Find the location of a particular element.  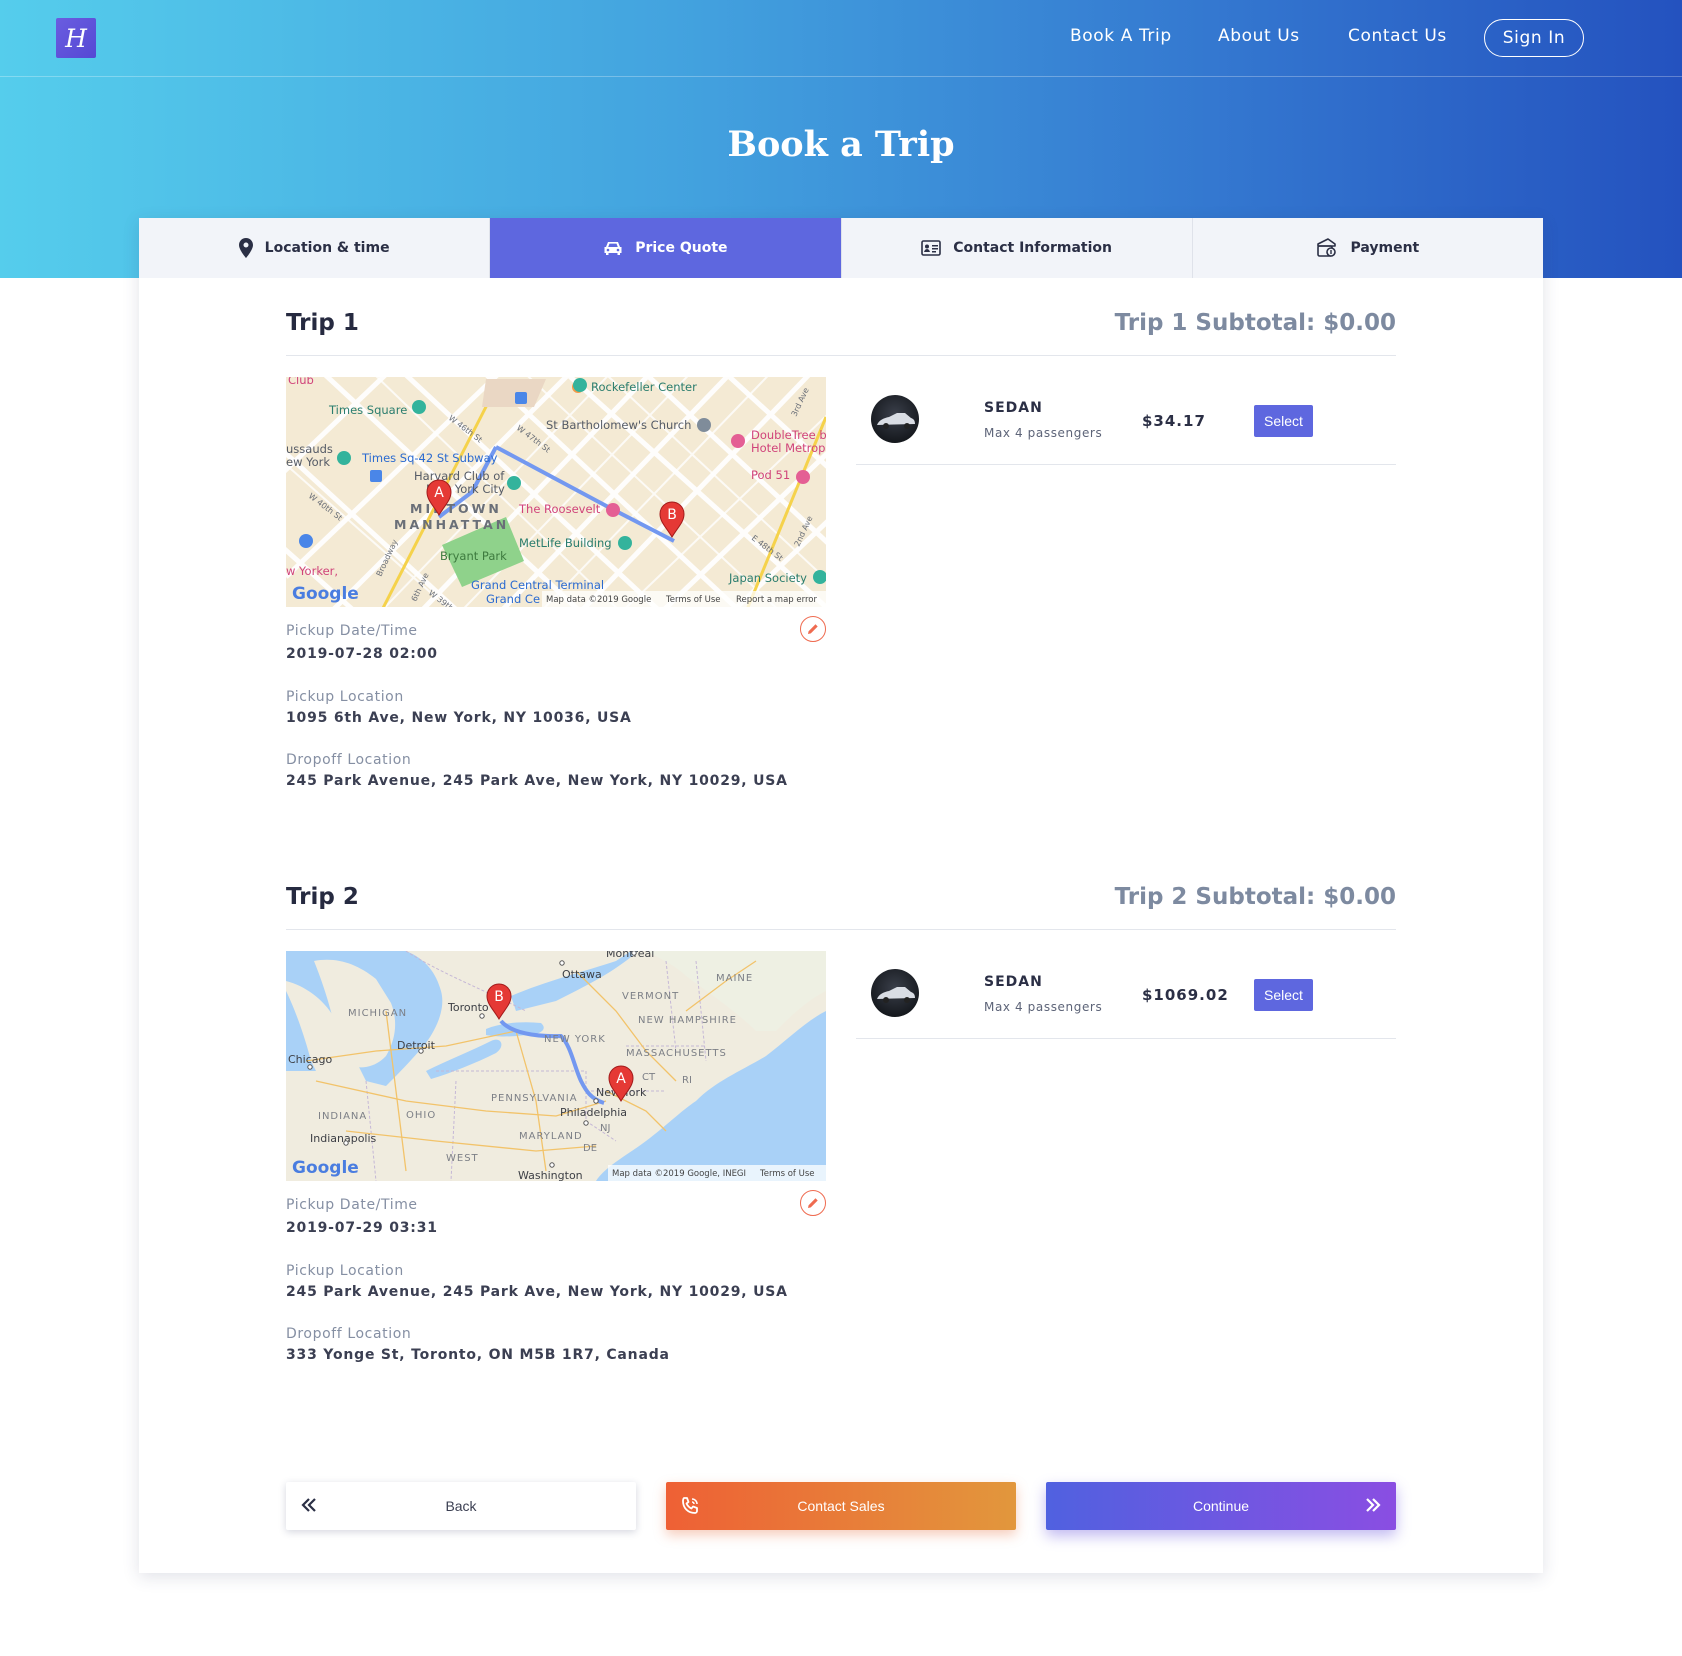

tab-label: Payment is located at coordinates (1385, 248).